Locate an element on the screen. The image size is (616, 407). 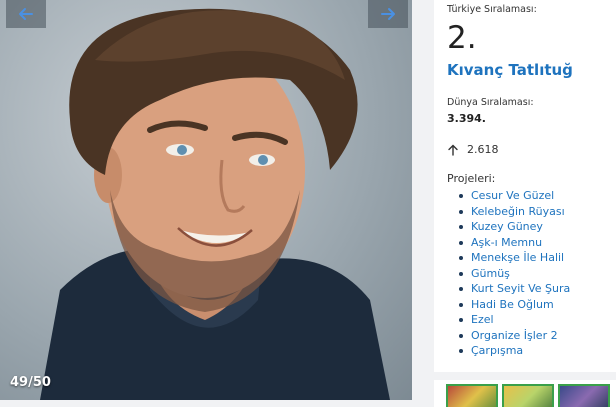
arrow-up-icon is located at coordinates (453, 150).